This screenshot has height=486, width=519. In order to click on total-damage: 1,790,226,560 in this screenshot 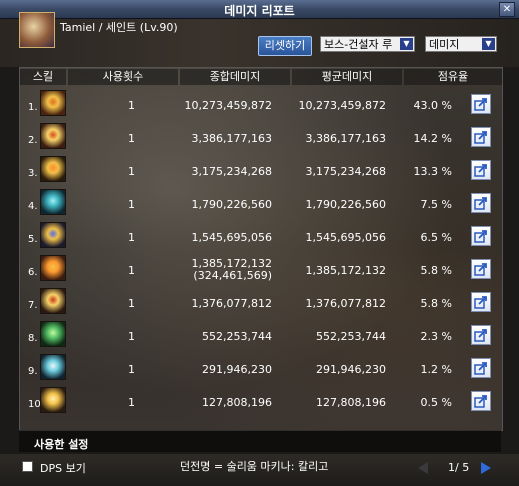, I will do `click(231, 204)`.